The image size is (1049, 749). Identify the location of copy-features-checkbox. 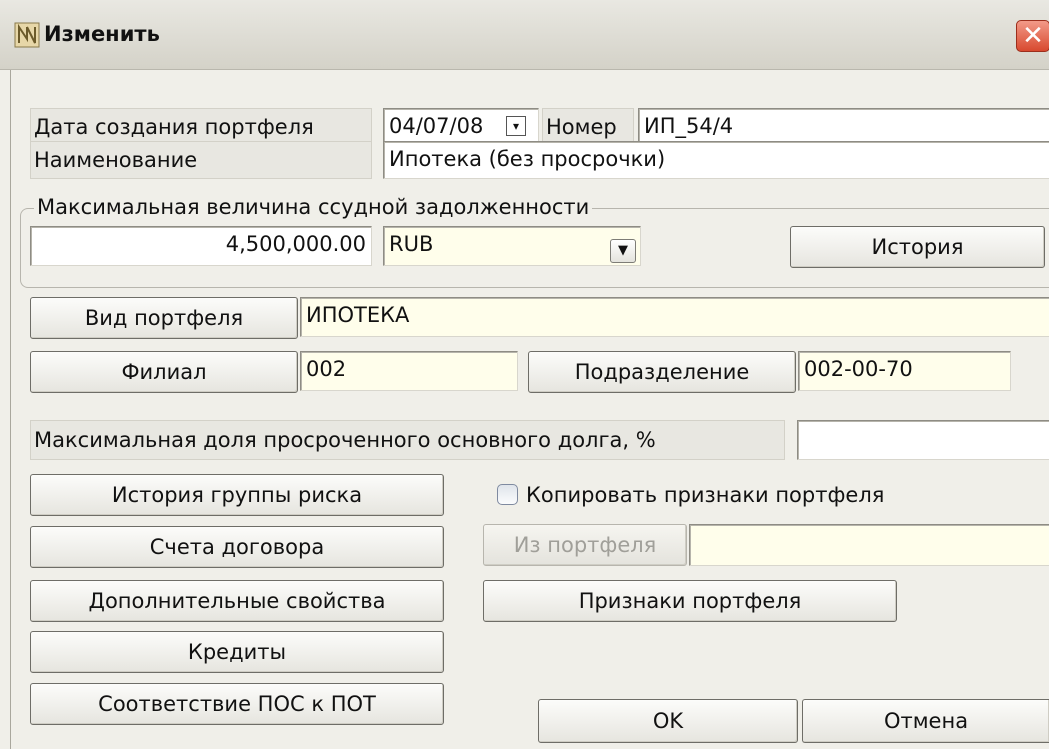
(507, 494).